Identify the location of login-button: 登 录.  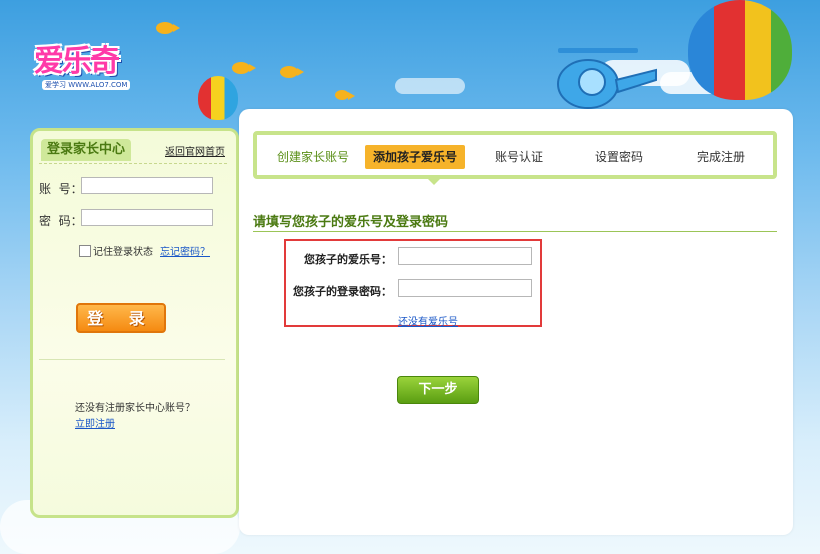
(121, 318).